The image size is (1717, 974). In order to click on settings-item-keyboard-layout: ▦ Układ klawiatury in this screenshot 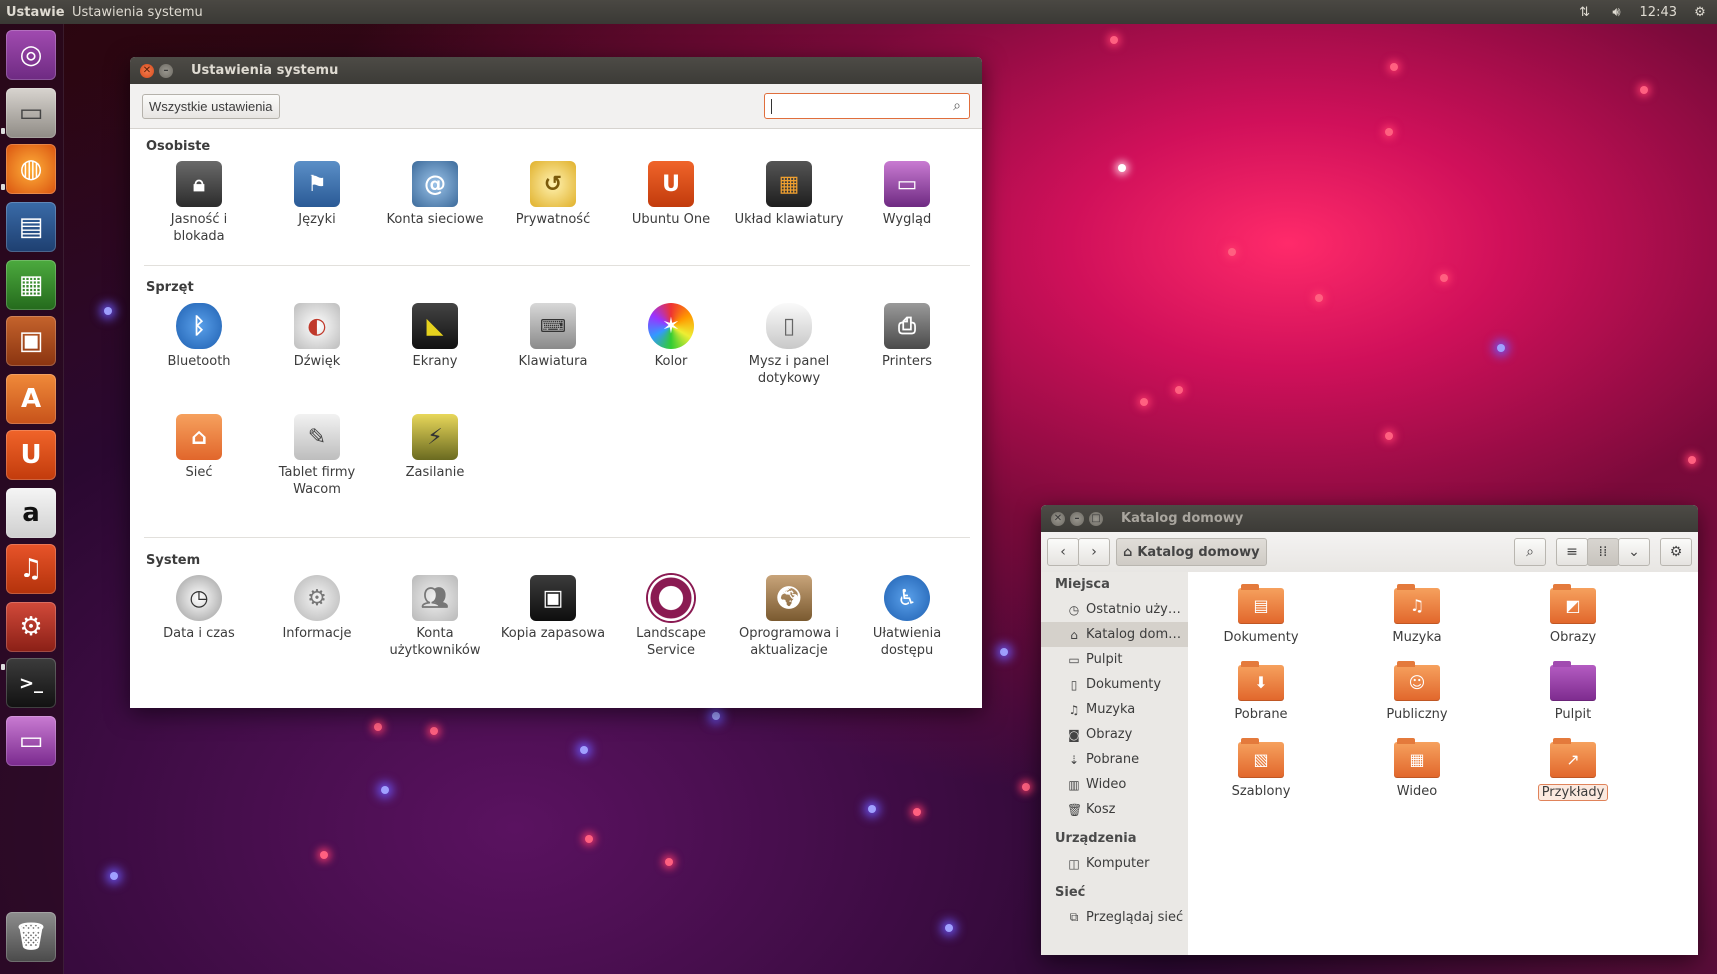, I will do `click(789, 194)`.